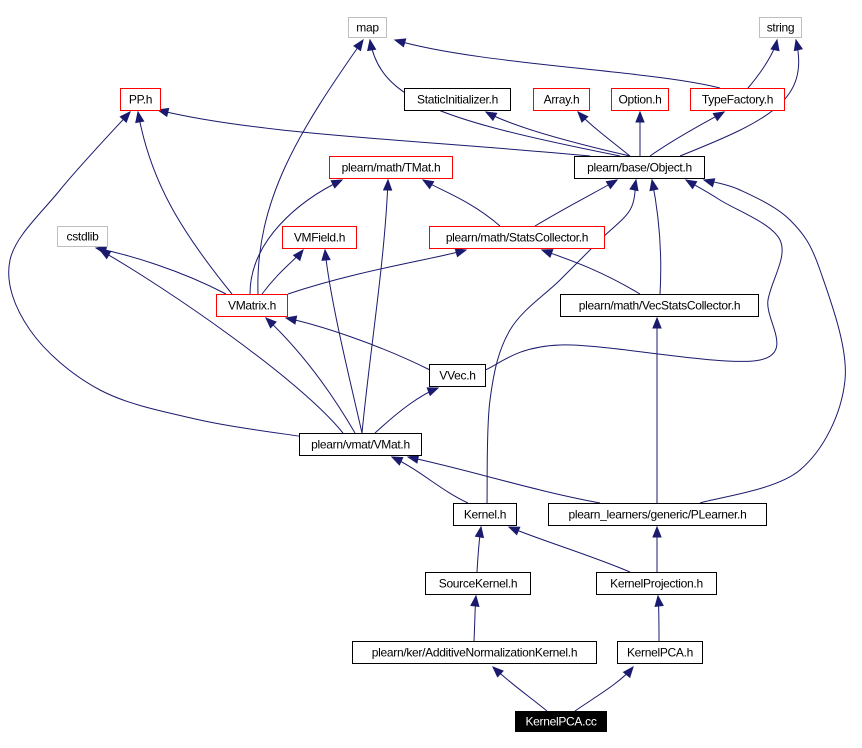  I want to click on edge-vvec-to-vmatrix, so click(357, 343).